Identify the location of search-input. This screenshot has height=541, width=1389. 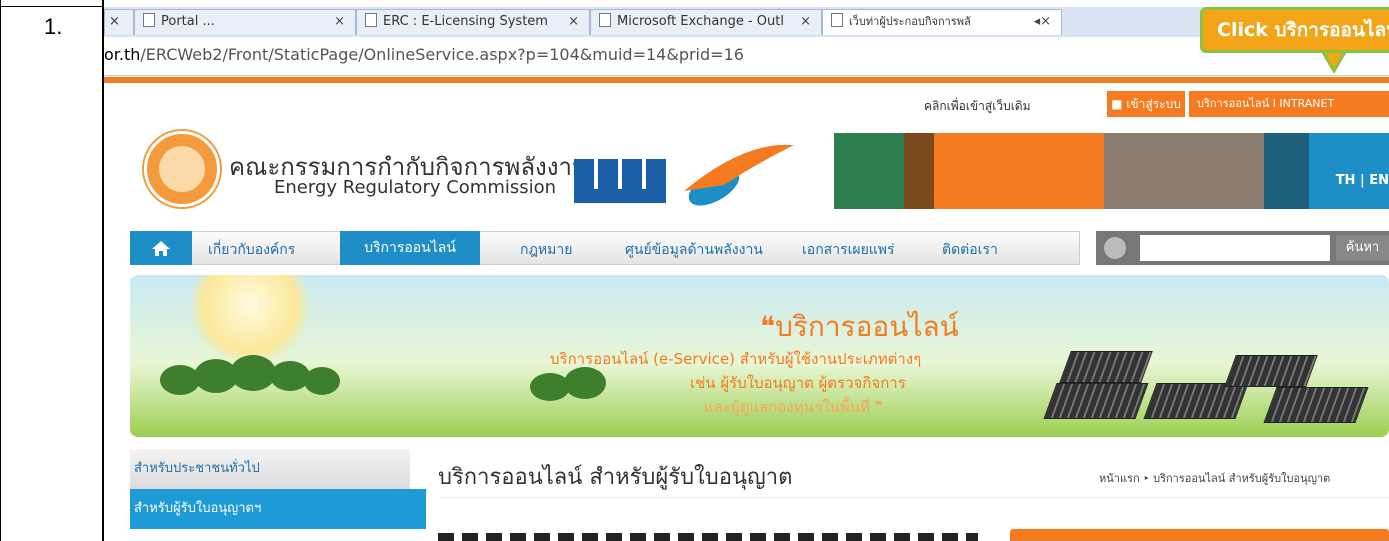
(1235, 248).